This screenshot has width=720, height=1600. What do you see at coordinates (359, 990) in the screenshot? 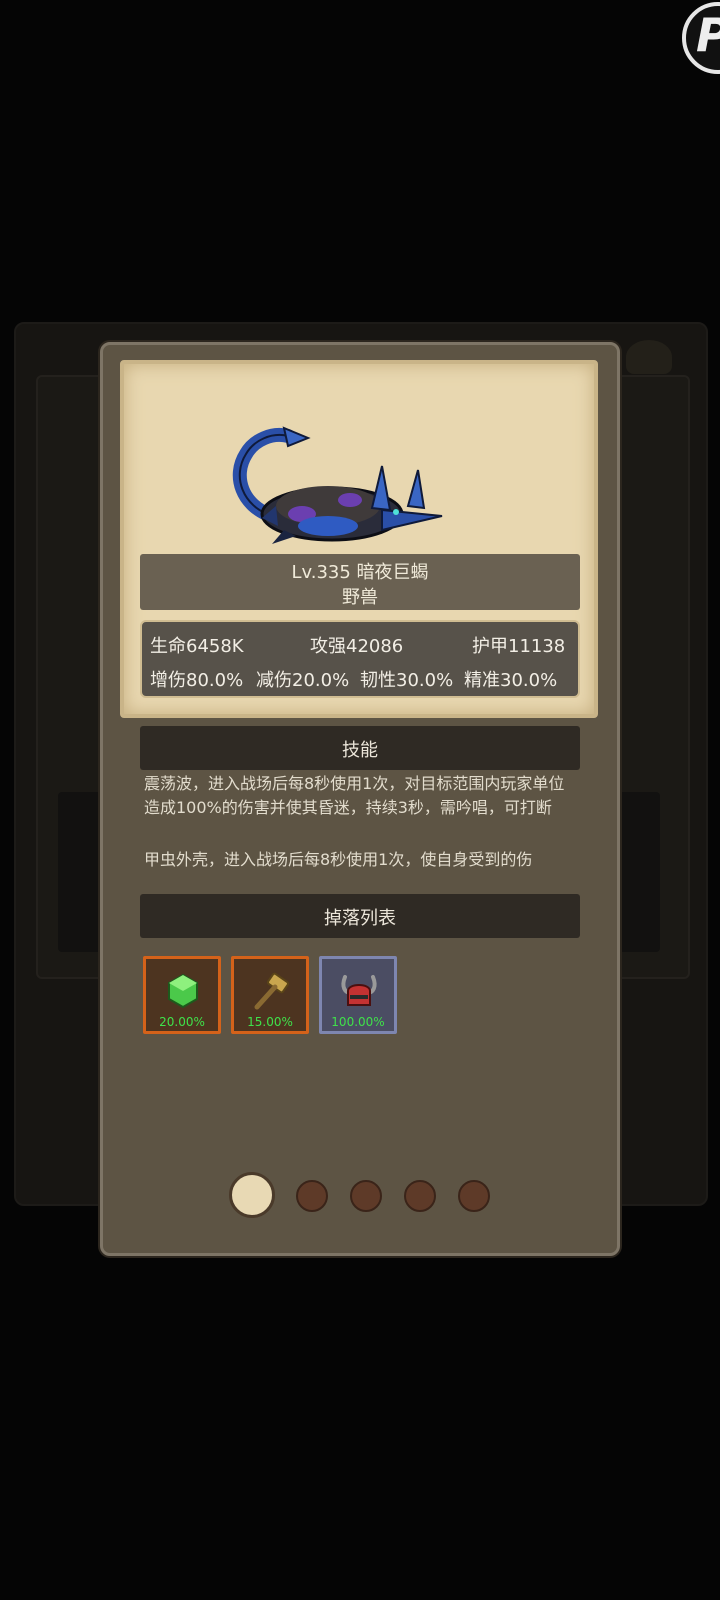
I see `horned-helmet-icon` at bounding box center [359, 990].